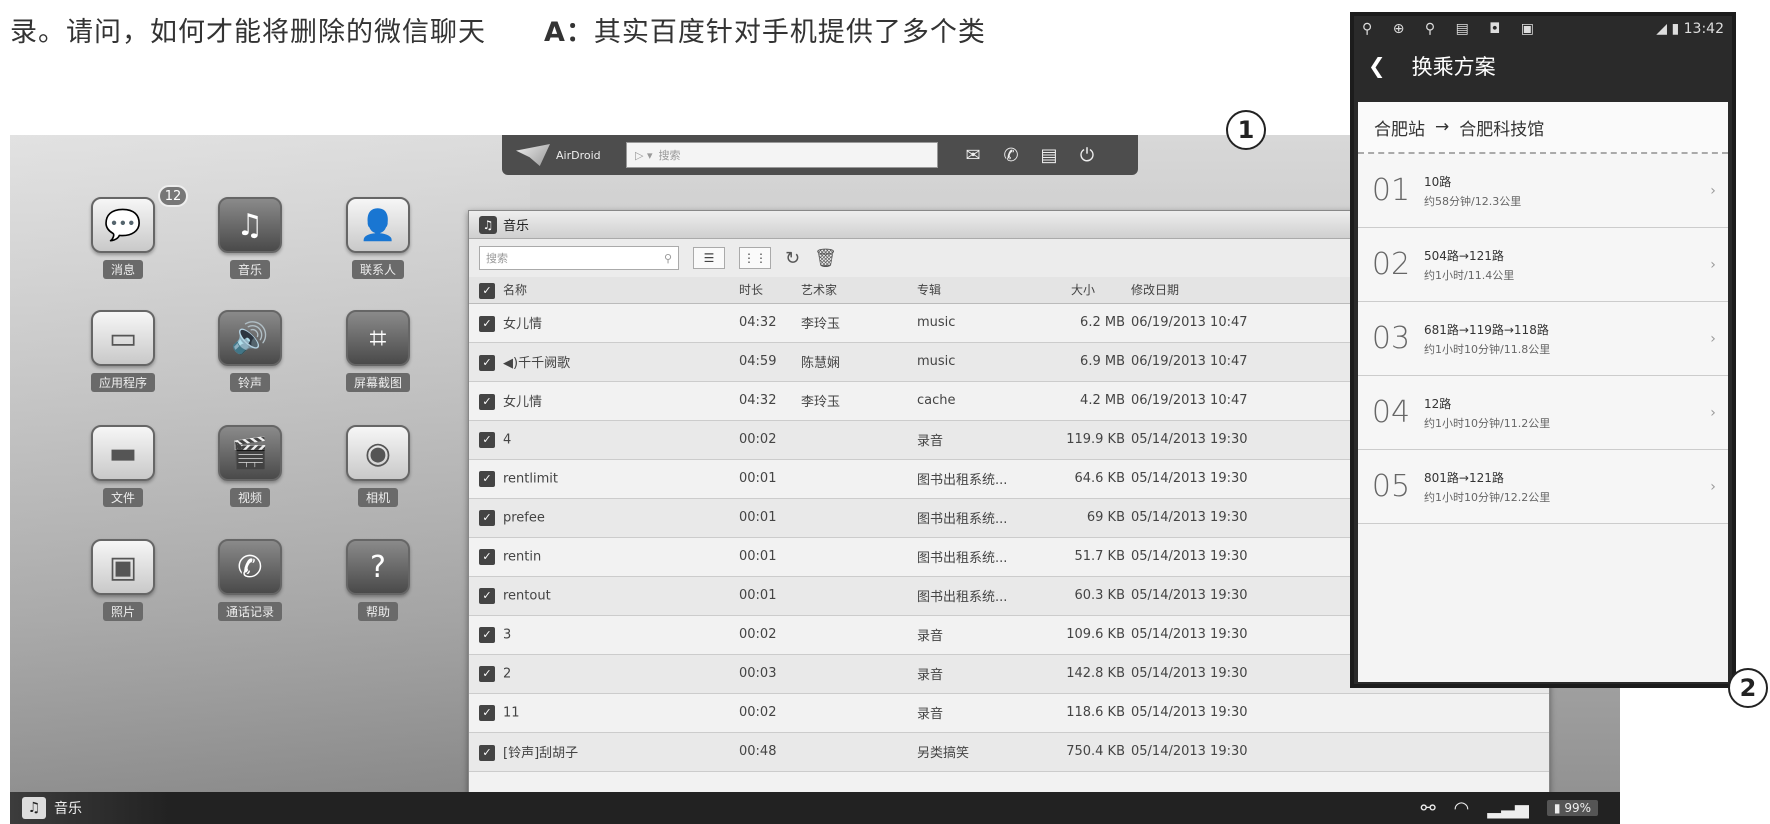  I want to click on column-modified: 修改日期, so click(1209, 290).